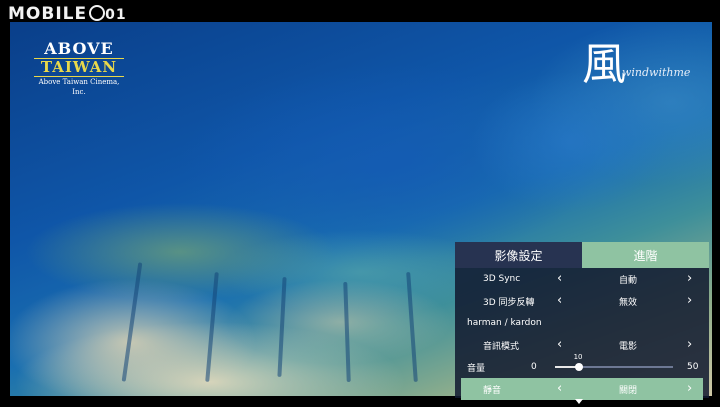 This screenshot has height=407, width=720. I want to click on row-label: 靜音, so click(492, 390).